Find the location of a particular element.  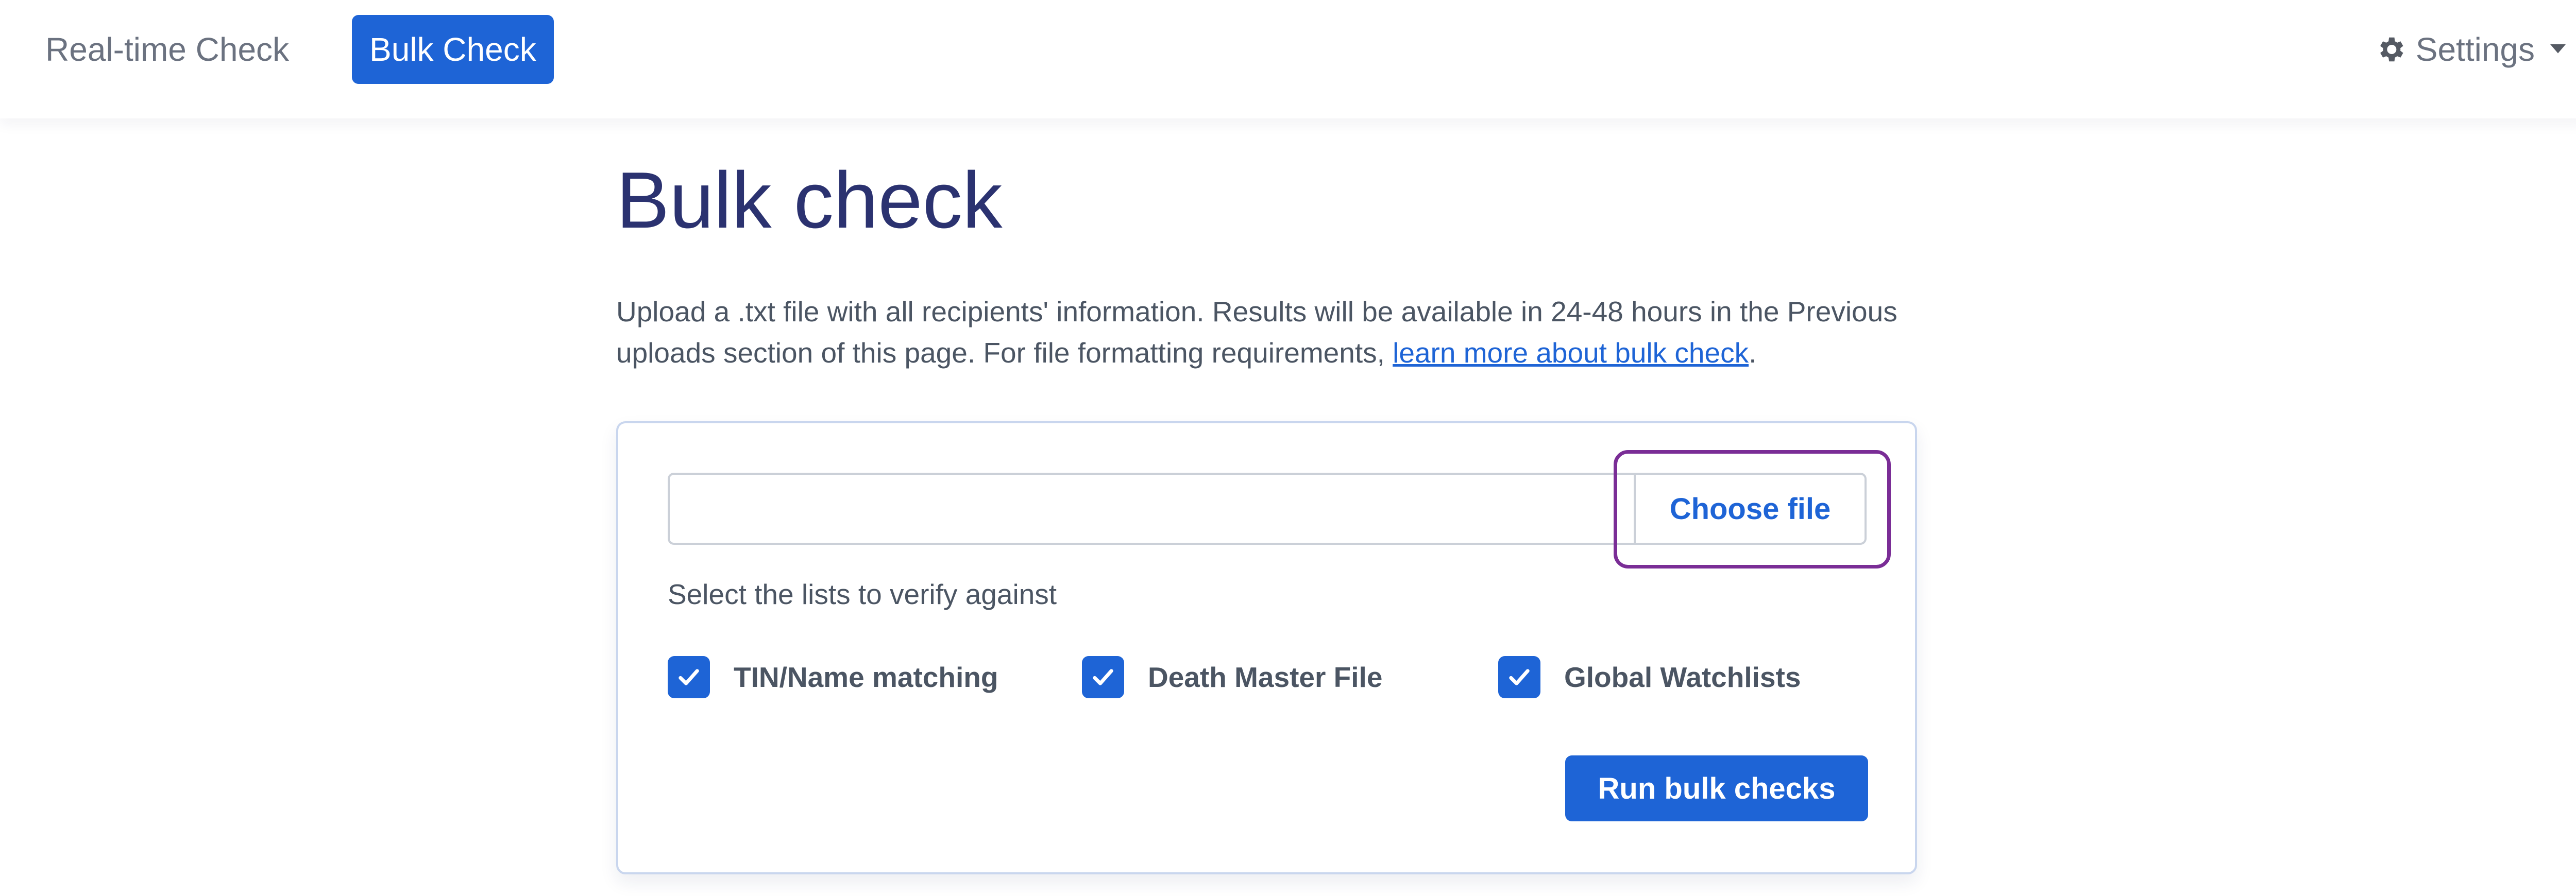

lists-label: Select the lists to verify against is located at coordinates (862, 594).